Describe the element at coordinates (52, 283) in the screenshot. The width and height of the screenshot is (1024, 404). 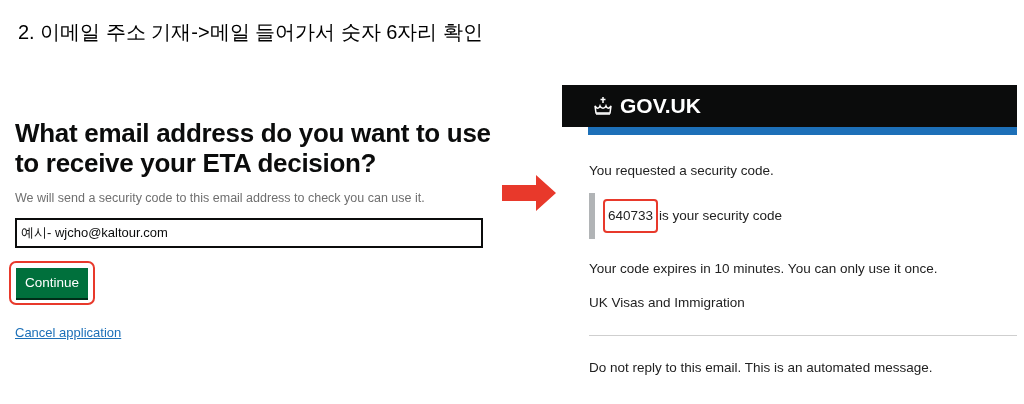
I see `continue-button: Continue` at that location.